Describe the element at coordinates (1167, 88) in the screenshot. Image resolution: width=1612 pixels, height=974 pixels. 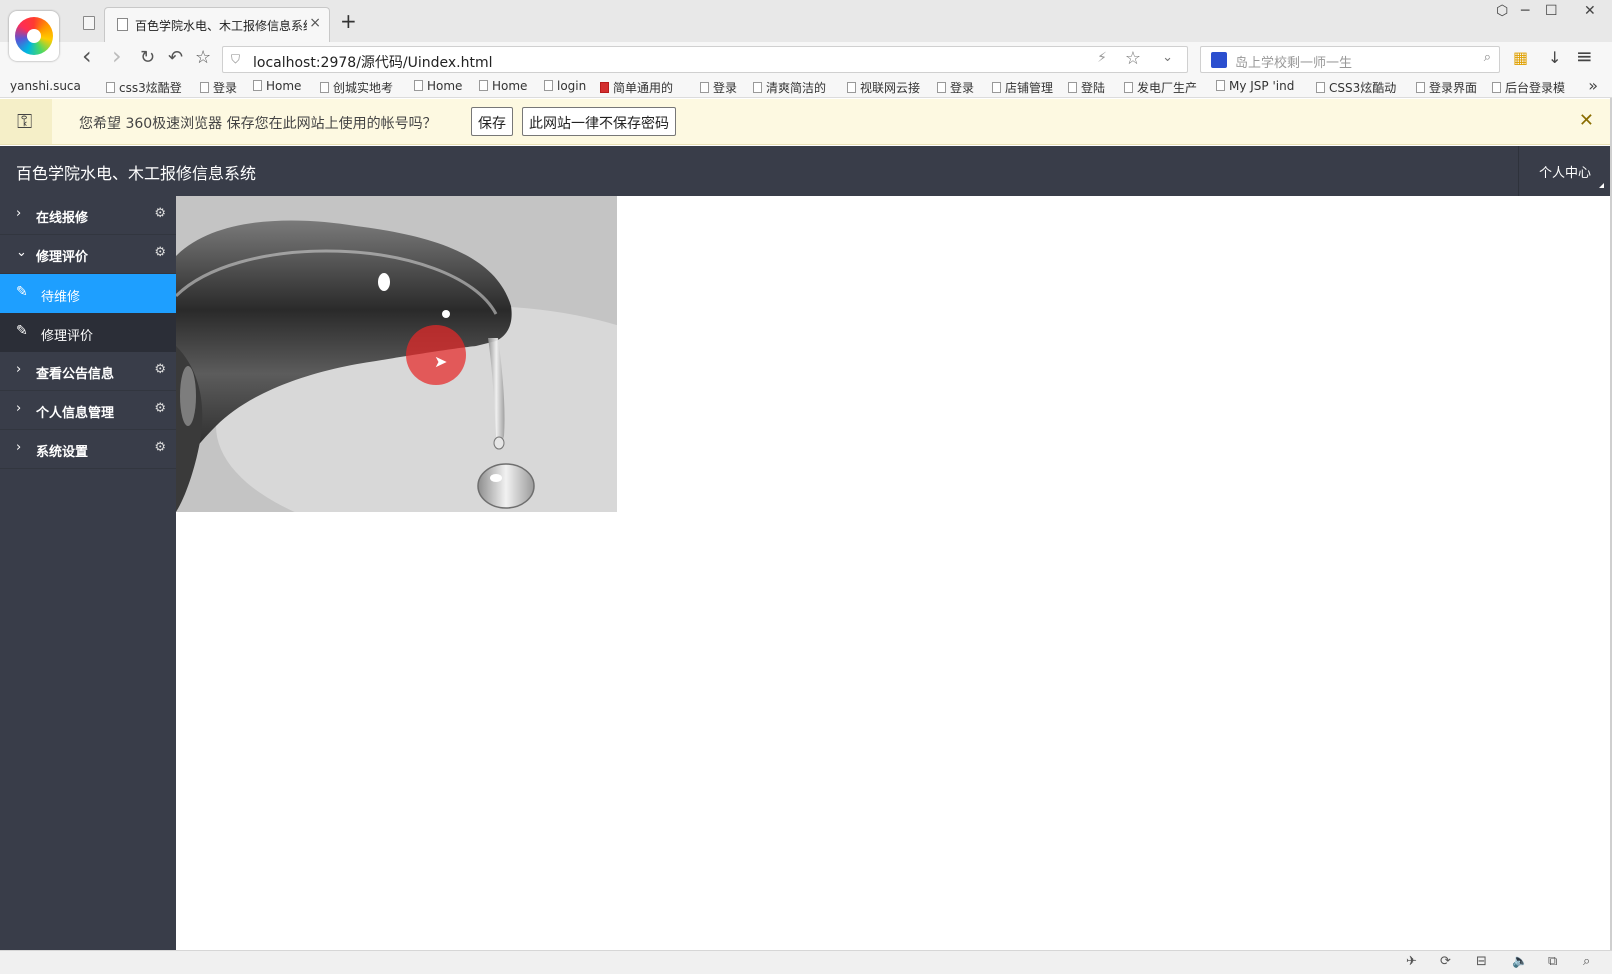
I see `bookmark-label: 发电厂生产` at that location.